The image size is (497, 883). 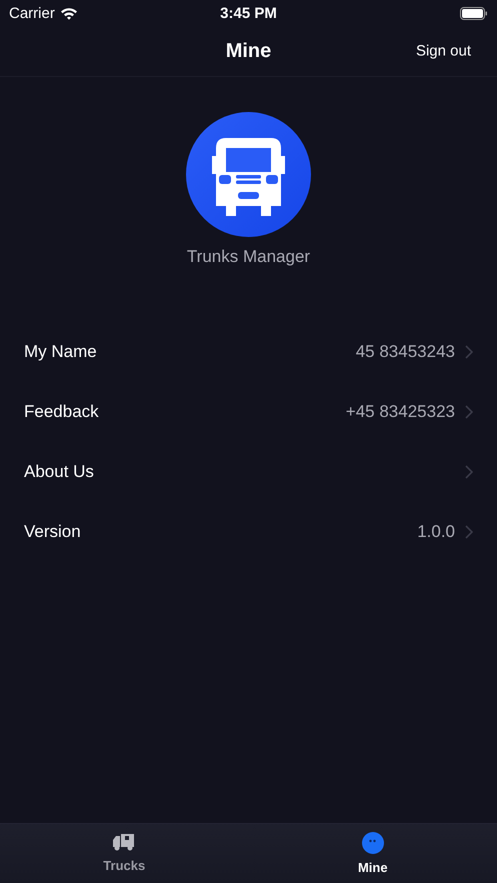 I want to click on row-value: 1.0.0, so click(x=436, y=532).